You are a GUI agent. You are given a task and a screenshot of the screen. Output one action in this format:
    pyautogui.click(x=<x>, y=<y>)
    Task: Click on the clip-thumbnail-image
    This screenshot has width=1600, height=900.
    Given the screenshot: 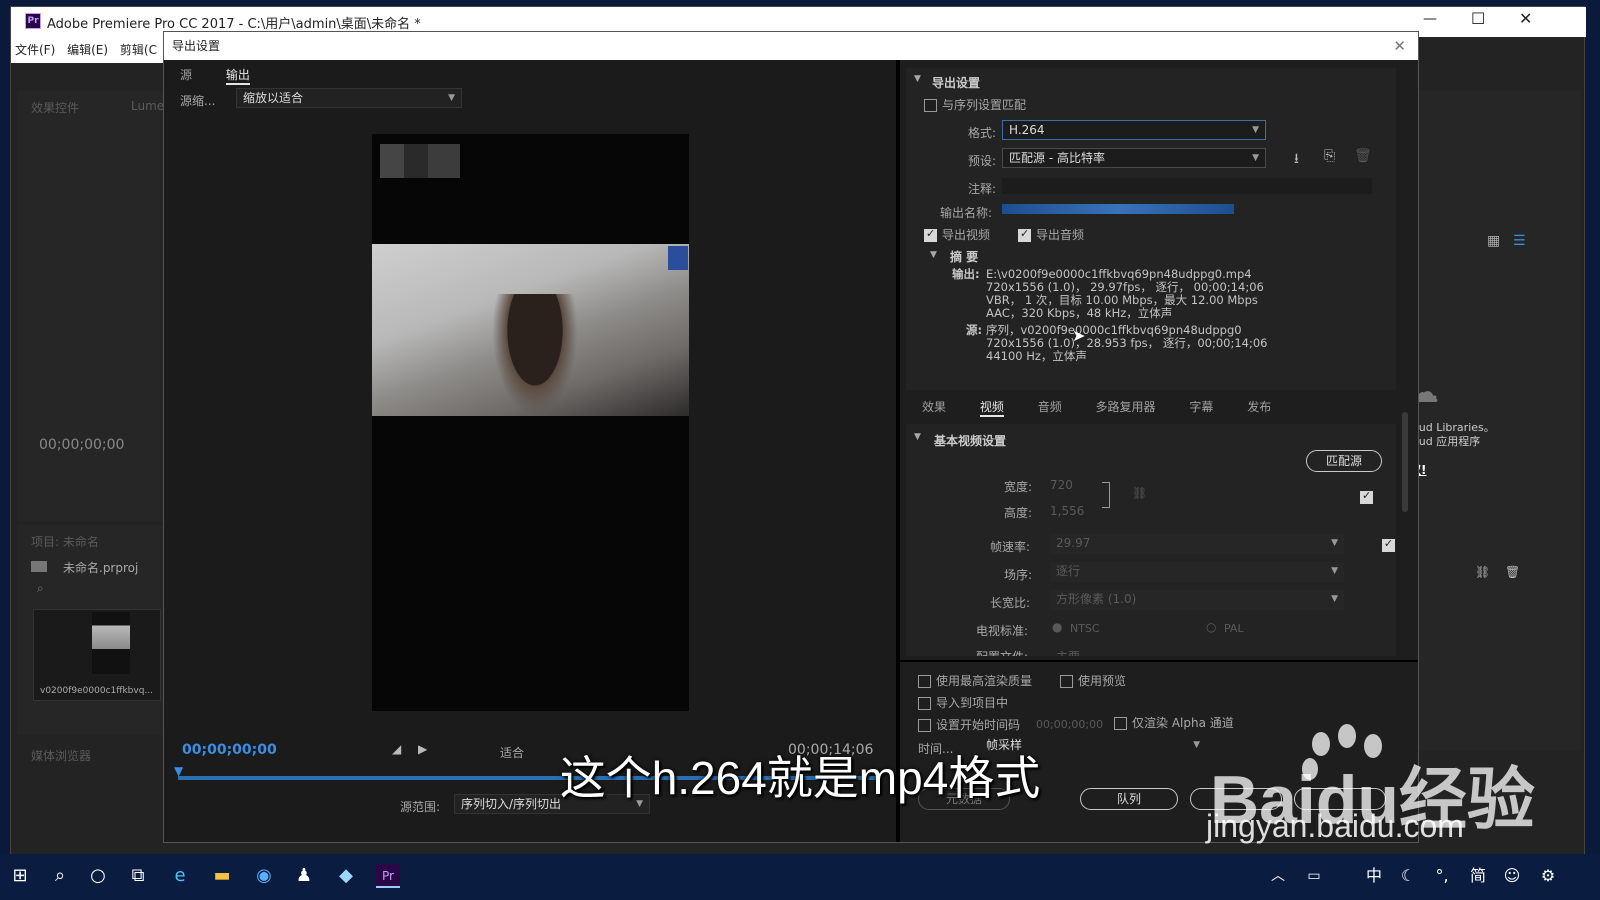 What is the action you would take?
    pyautogui.click(x=111, y=643)
    